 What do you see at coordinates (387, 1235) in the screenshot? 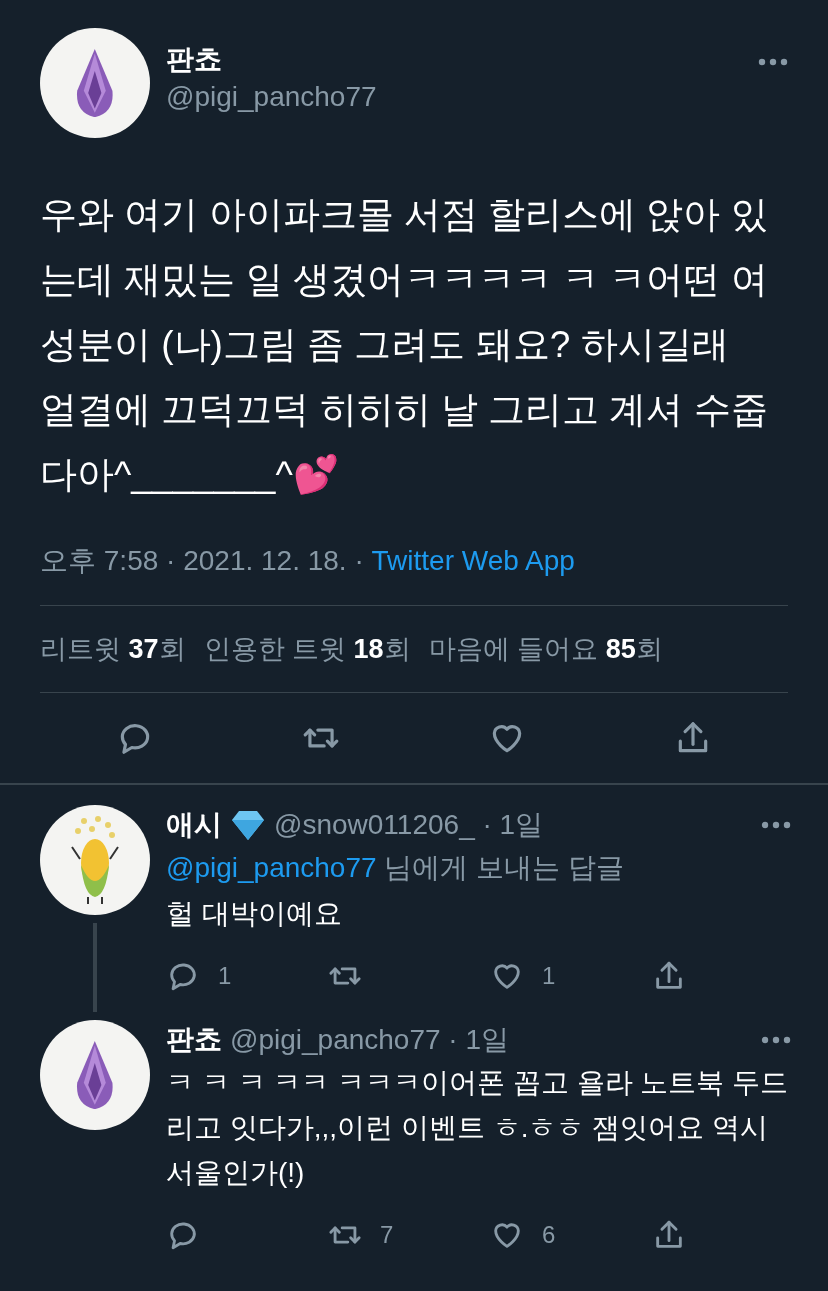
I see `action-count: 7` at bounding box center [387, 1235].